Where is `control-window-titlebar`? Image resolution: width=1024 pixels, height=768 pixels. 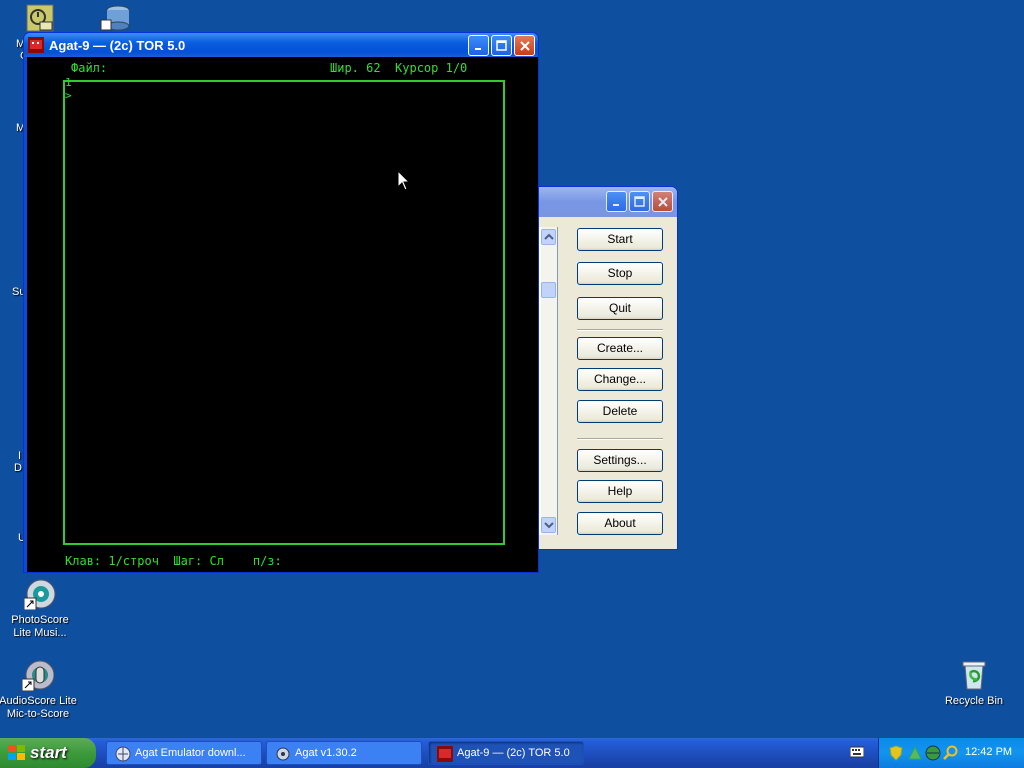 control-window-titlebar is located at coordinates (604, 202).